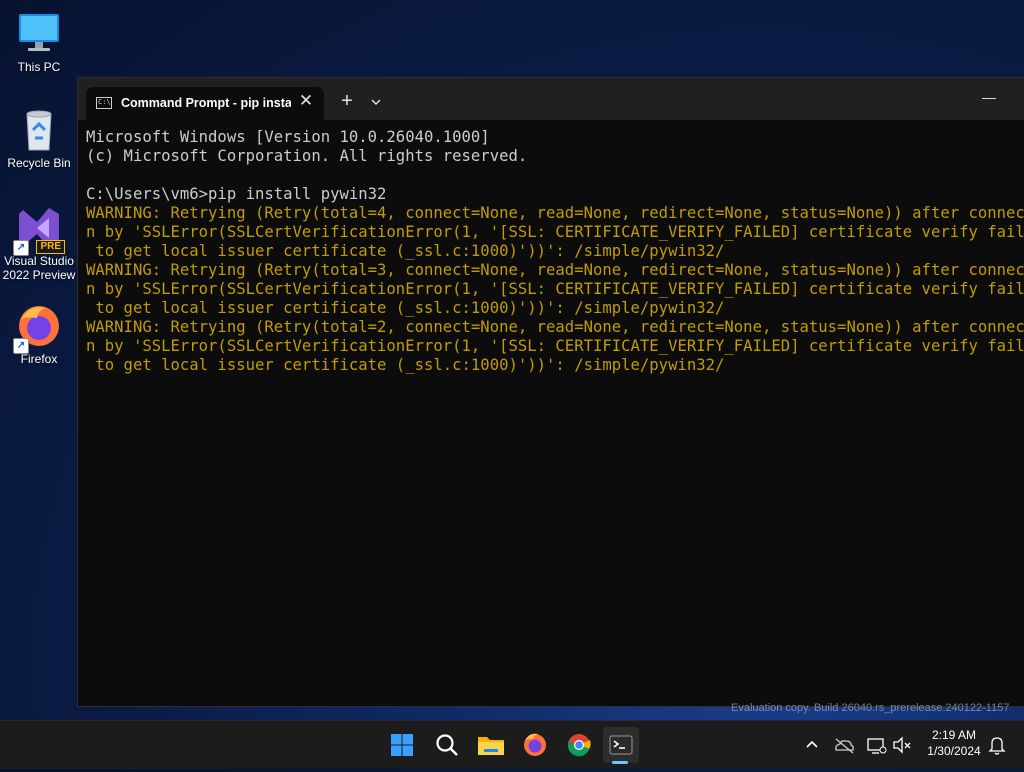 The width and height of the screenshot is (1024, 772). I want to click on chrome-taskbar-button, so click(579, 745).